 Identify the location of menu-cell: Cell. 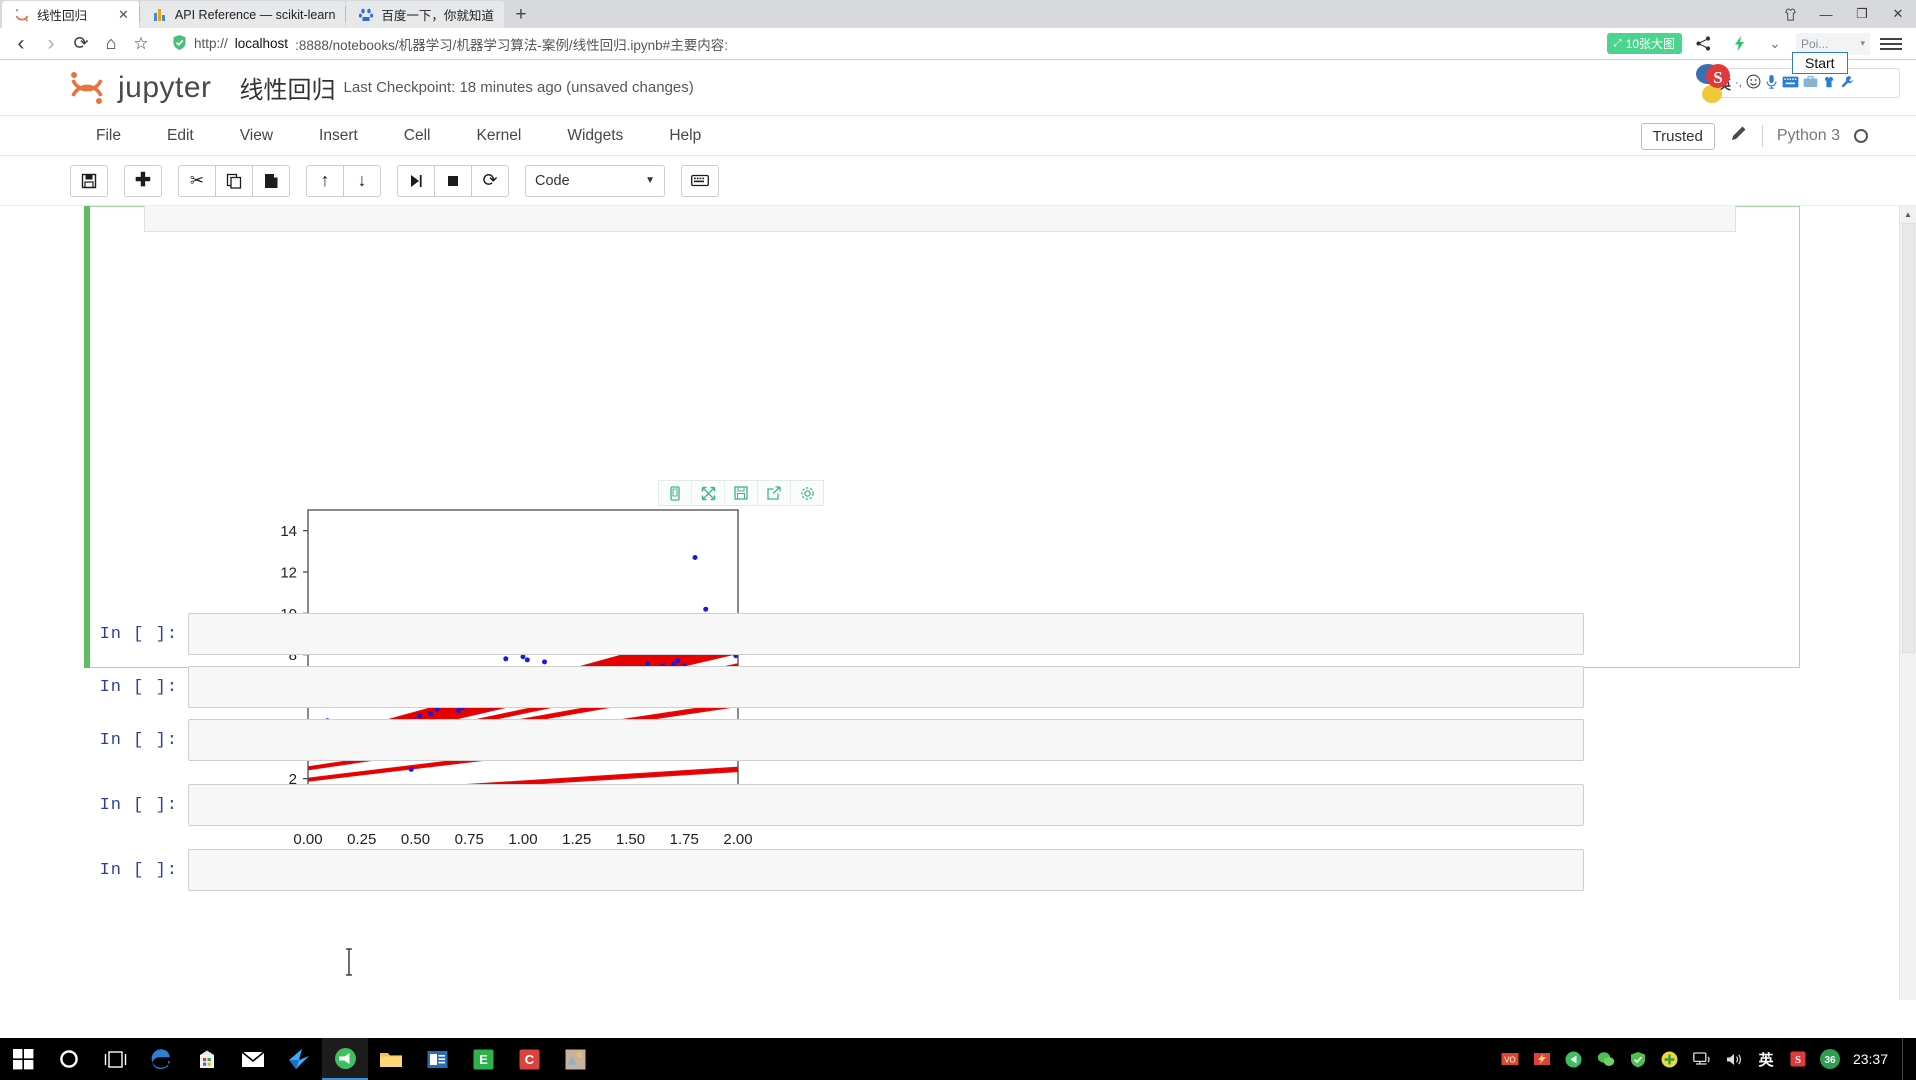
(417, 136).